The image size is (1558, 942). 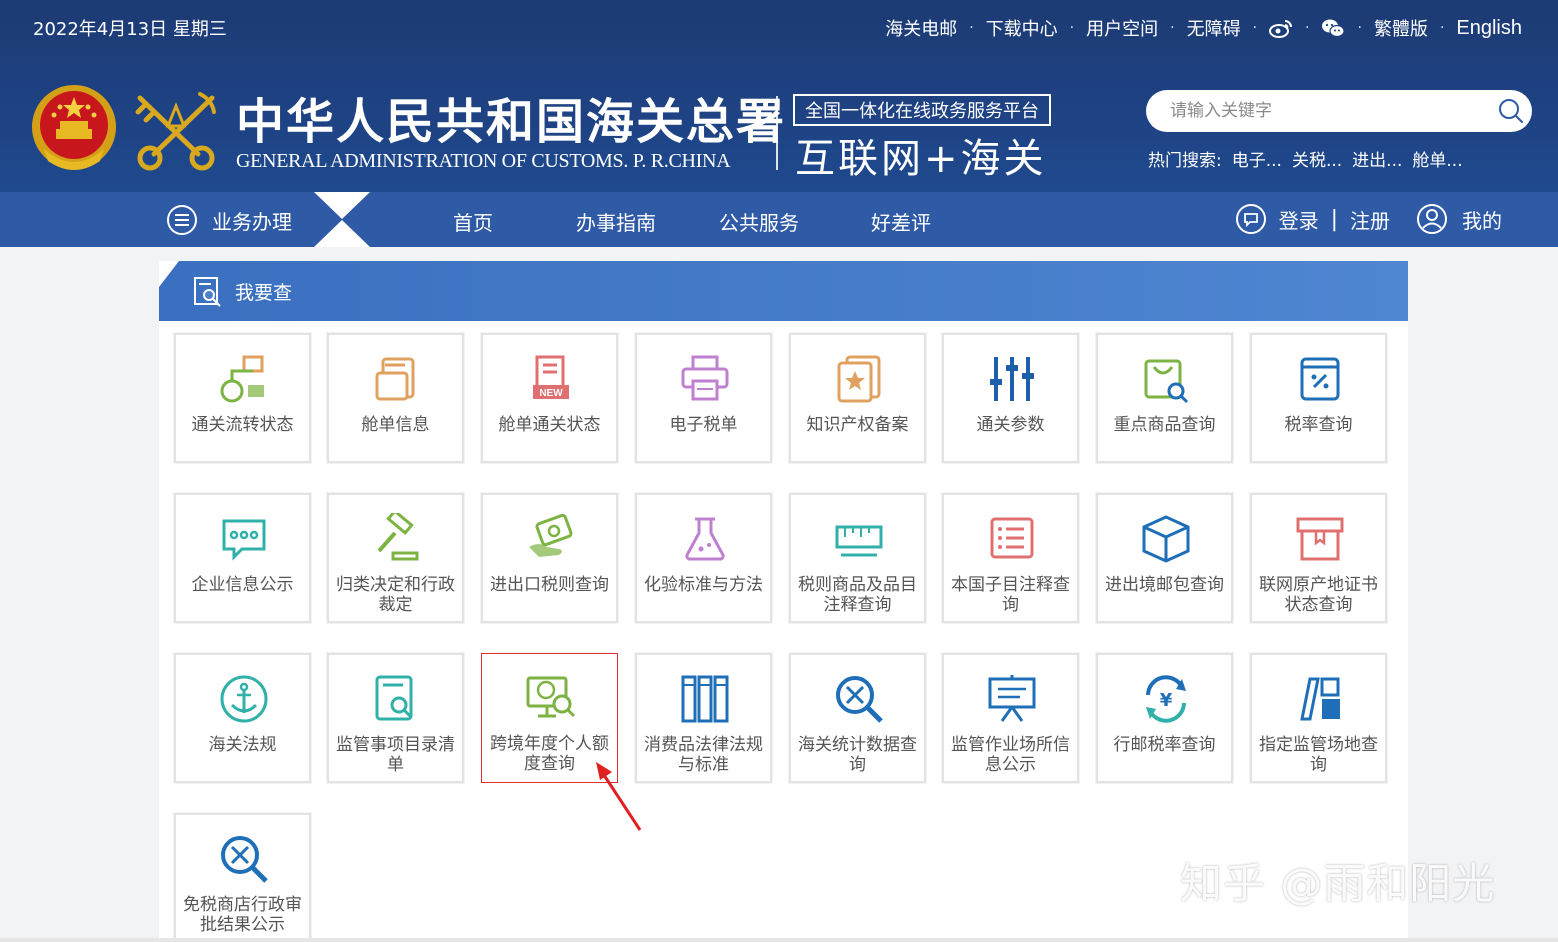 I want to click on service-tile-label: 消费品法律法规与标准, so click(x=703, y=755).